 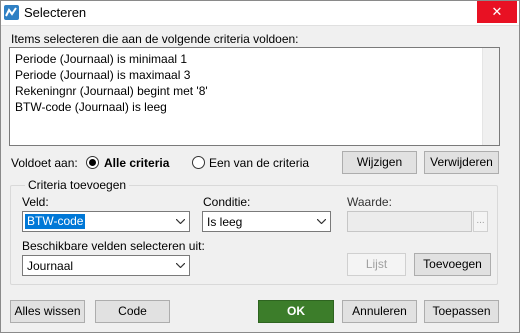 I want to click on clear-all-button: Alles wissen, so click(x=47, y=311).